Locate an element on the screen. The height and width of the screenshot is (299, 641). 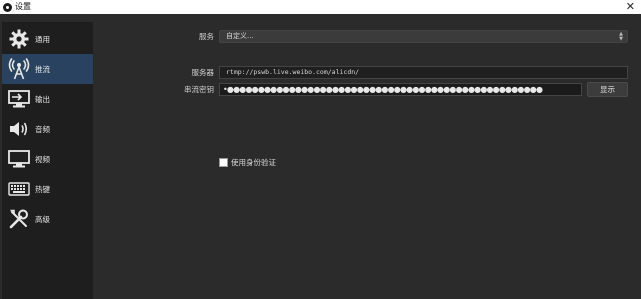
output-monitor-icon is located at coordinates (19, 99).